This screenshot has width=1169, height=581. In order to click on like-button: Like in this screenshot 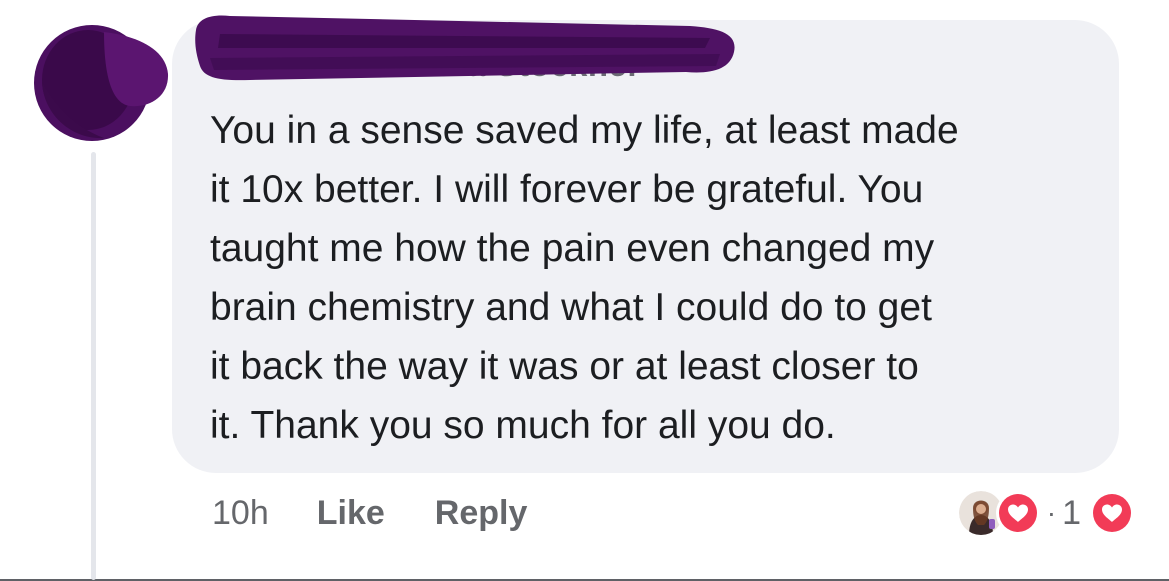, I will do `click(351, 513)`.